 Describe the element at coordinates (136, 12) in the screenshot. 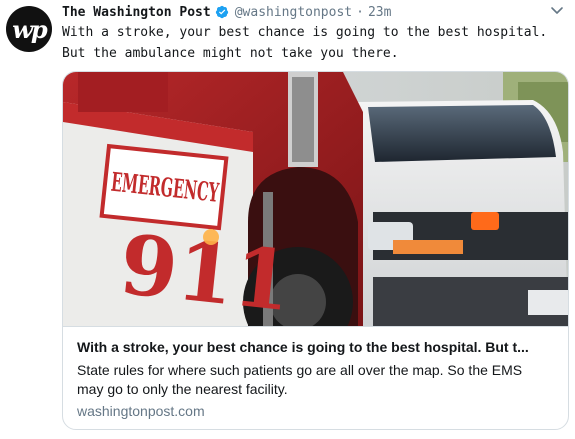

I see `author-name: The Washington Post` at that location.